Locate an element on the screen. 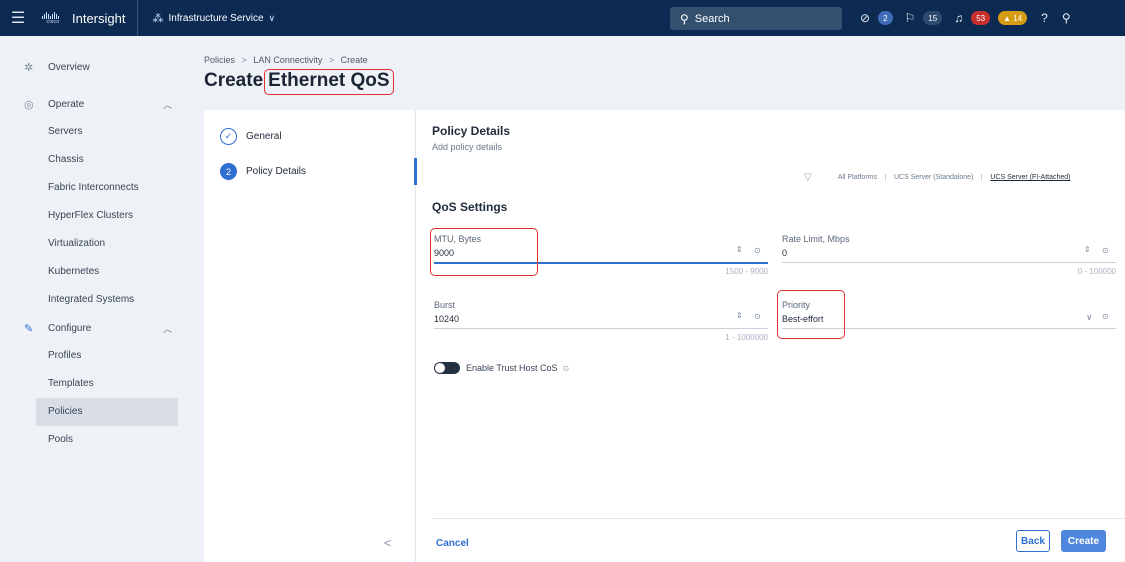 The width and height of the screenshot is (1125, 562). requests-count: 2 is located at coordinates (885, 18).